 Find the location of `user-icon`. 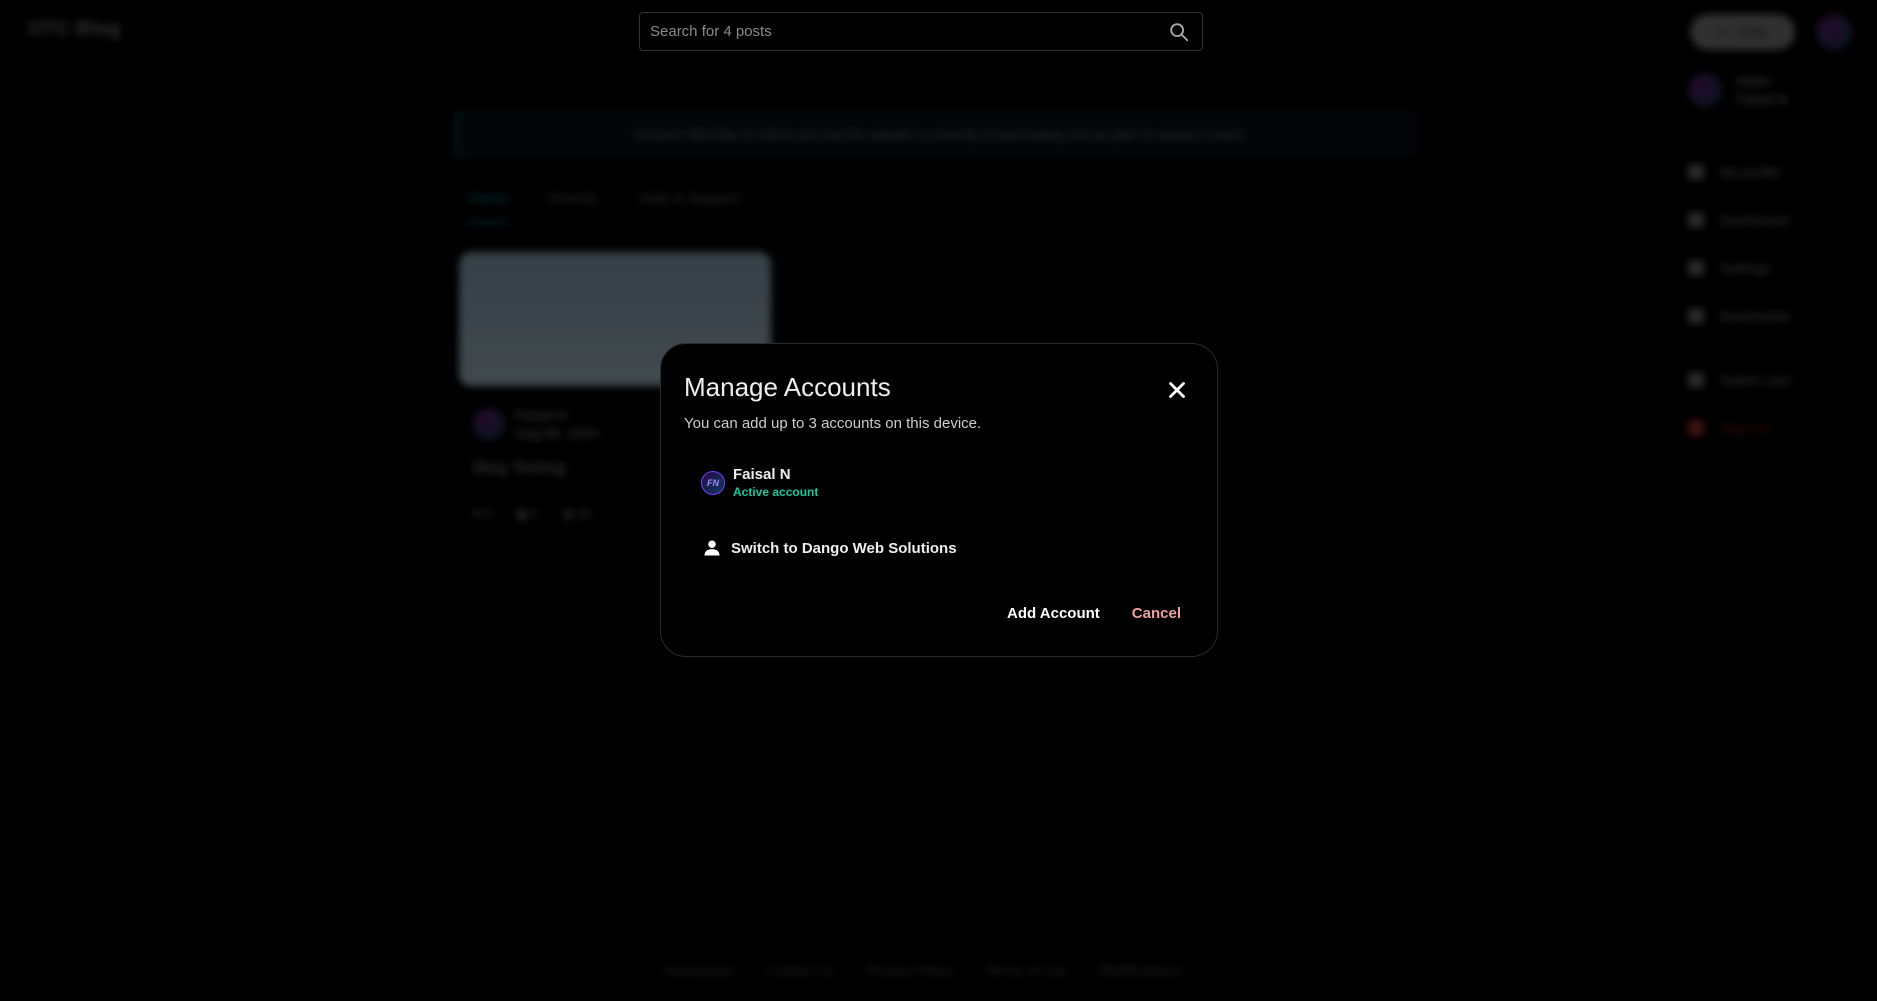

user-icon is located at coordinates (712, 548).